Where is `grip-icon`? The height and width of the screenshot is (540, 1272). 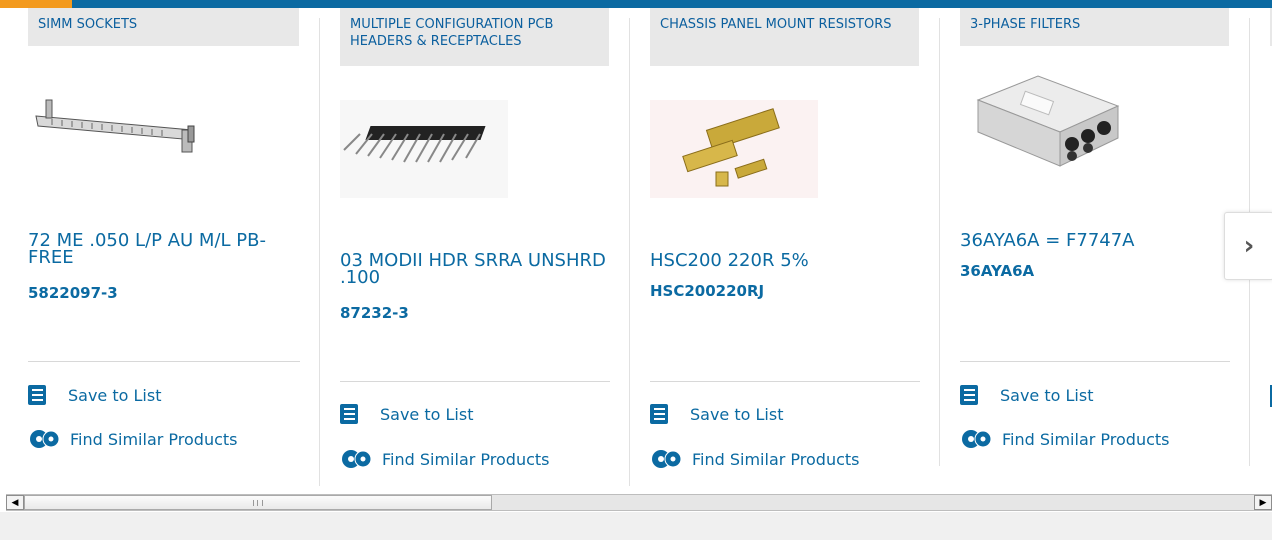
grip-icon is located at coordinates (258, 503).